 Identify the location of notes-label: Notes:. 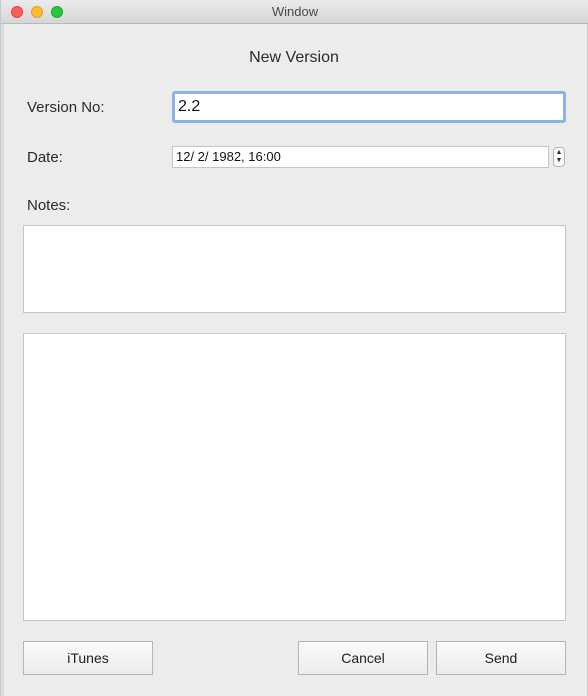
(49, 205).